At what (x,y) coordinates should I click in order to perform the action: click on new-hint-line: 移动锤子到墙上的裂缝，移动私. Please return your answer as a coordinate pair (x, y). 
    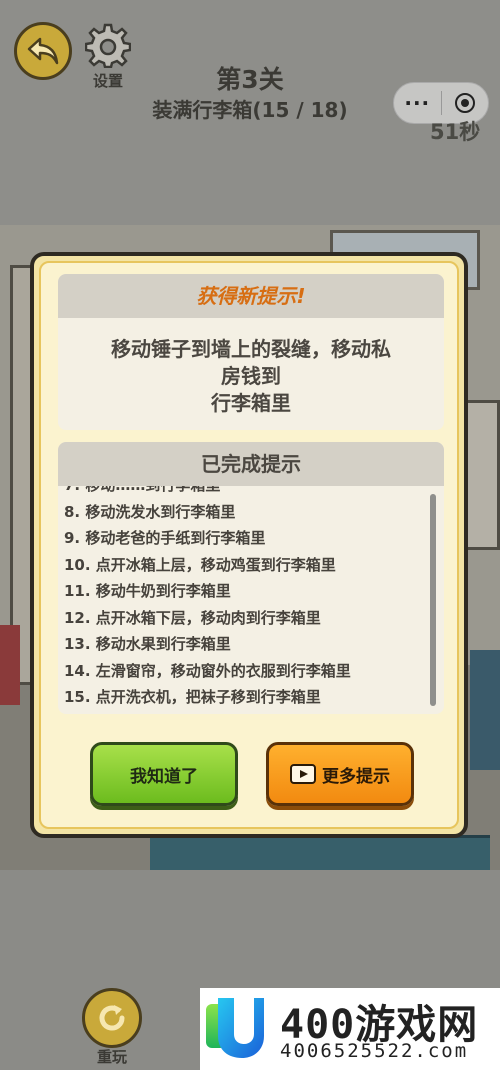
    Looking at the image, I should click on (251, 349).